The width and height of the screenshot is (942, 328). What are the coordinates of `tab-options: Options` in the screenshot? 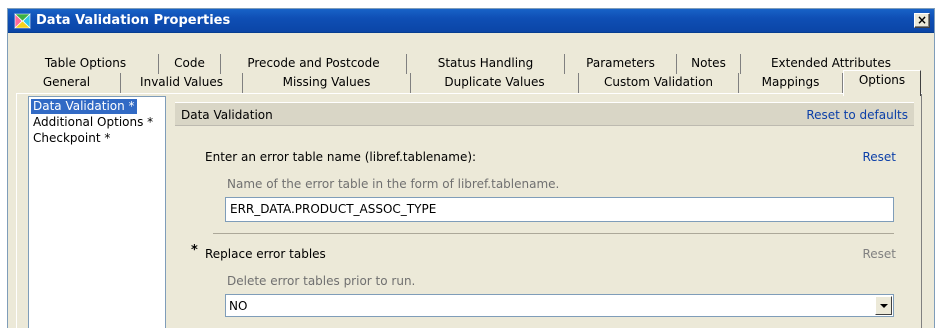 It's located at (882, 83).